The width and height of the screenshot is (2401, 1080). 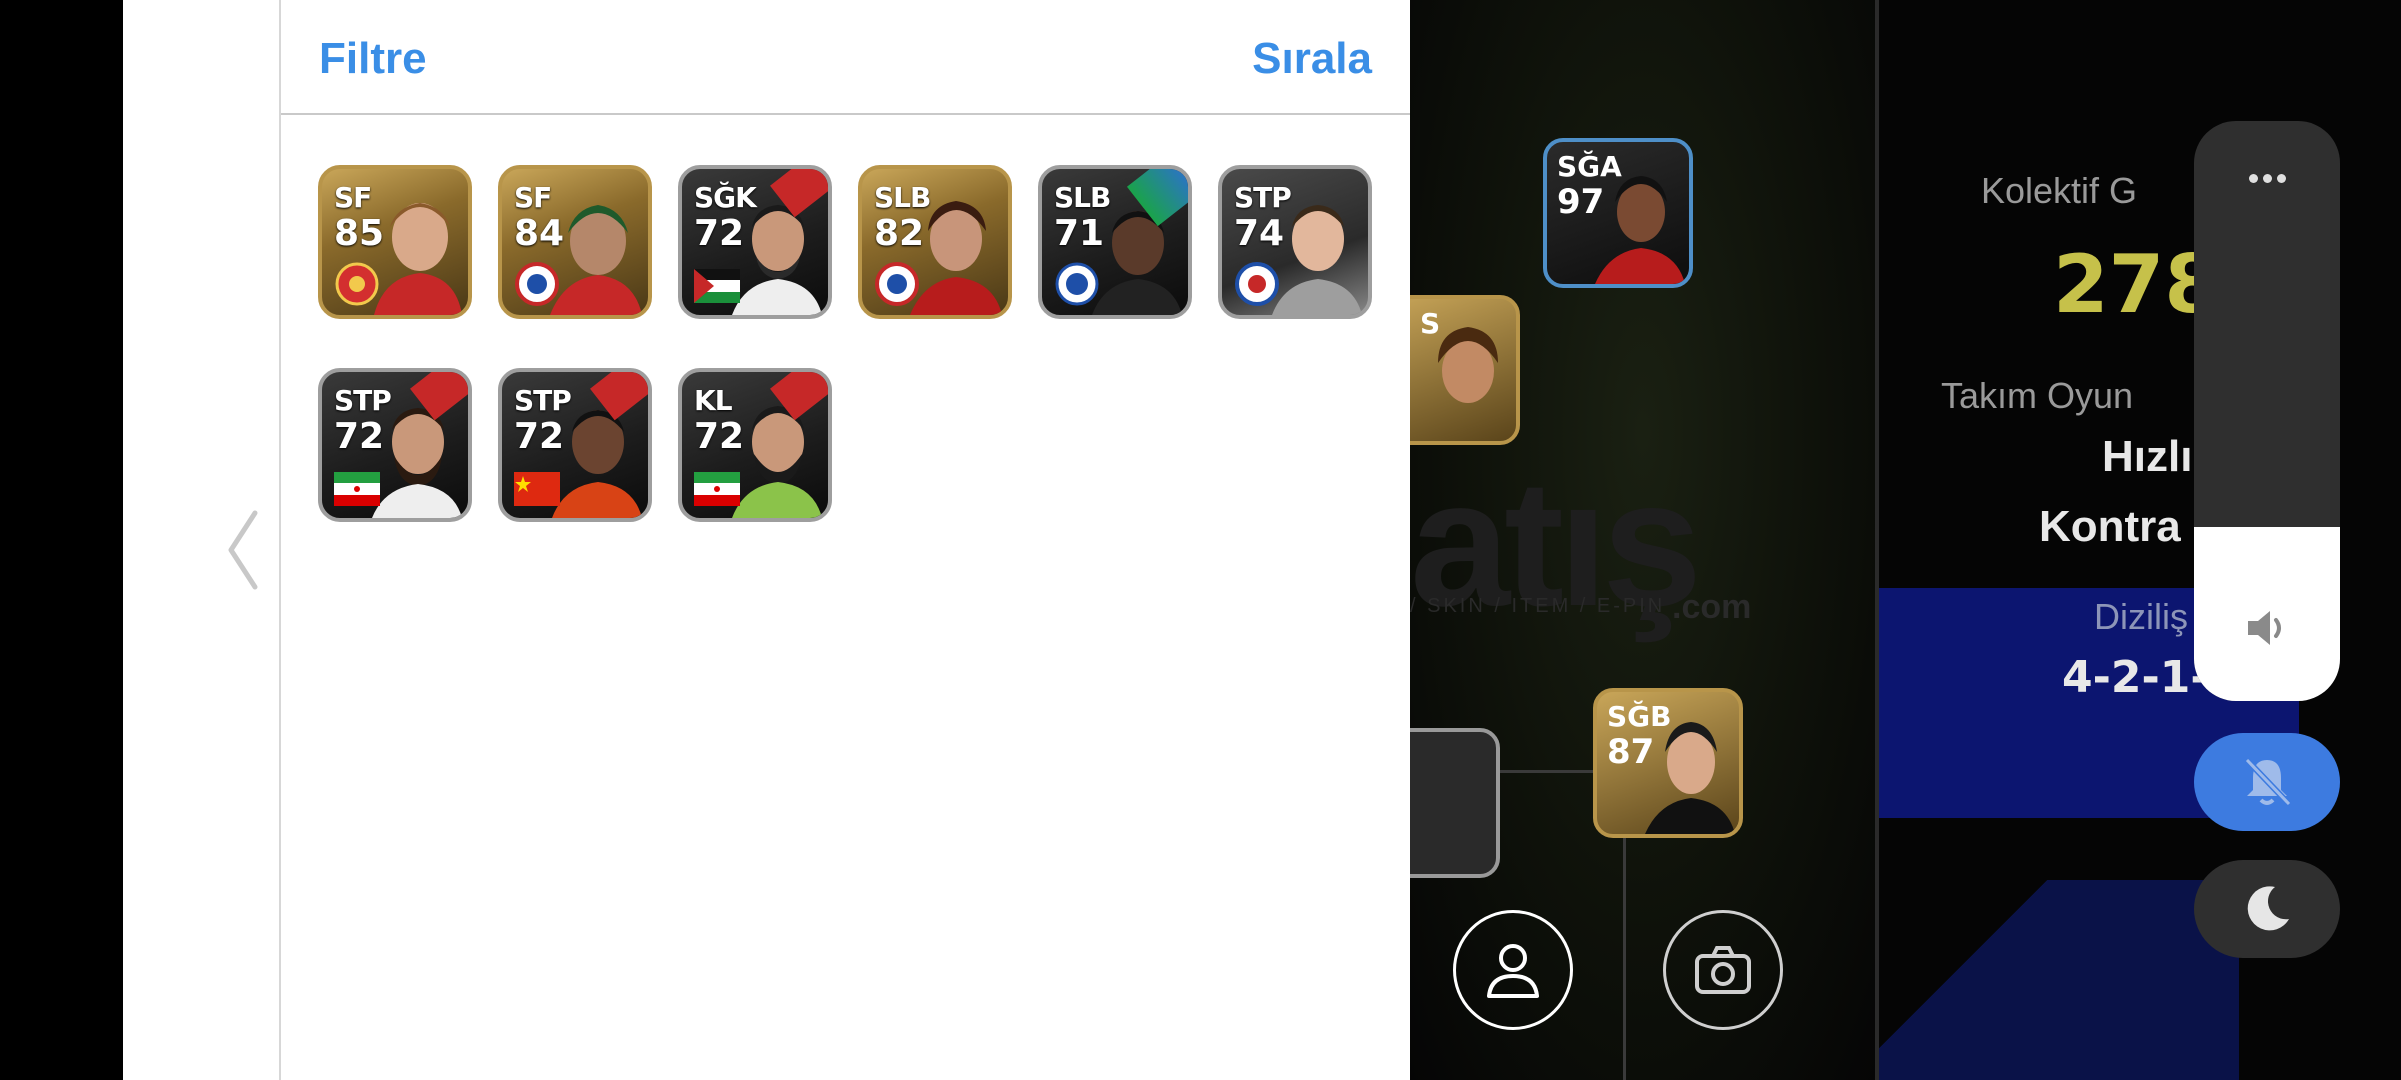 I want to click on flag-china-icon, so click(x=537, y=489).